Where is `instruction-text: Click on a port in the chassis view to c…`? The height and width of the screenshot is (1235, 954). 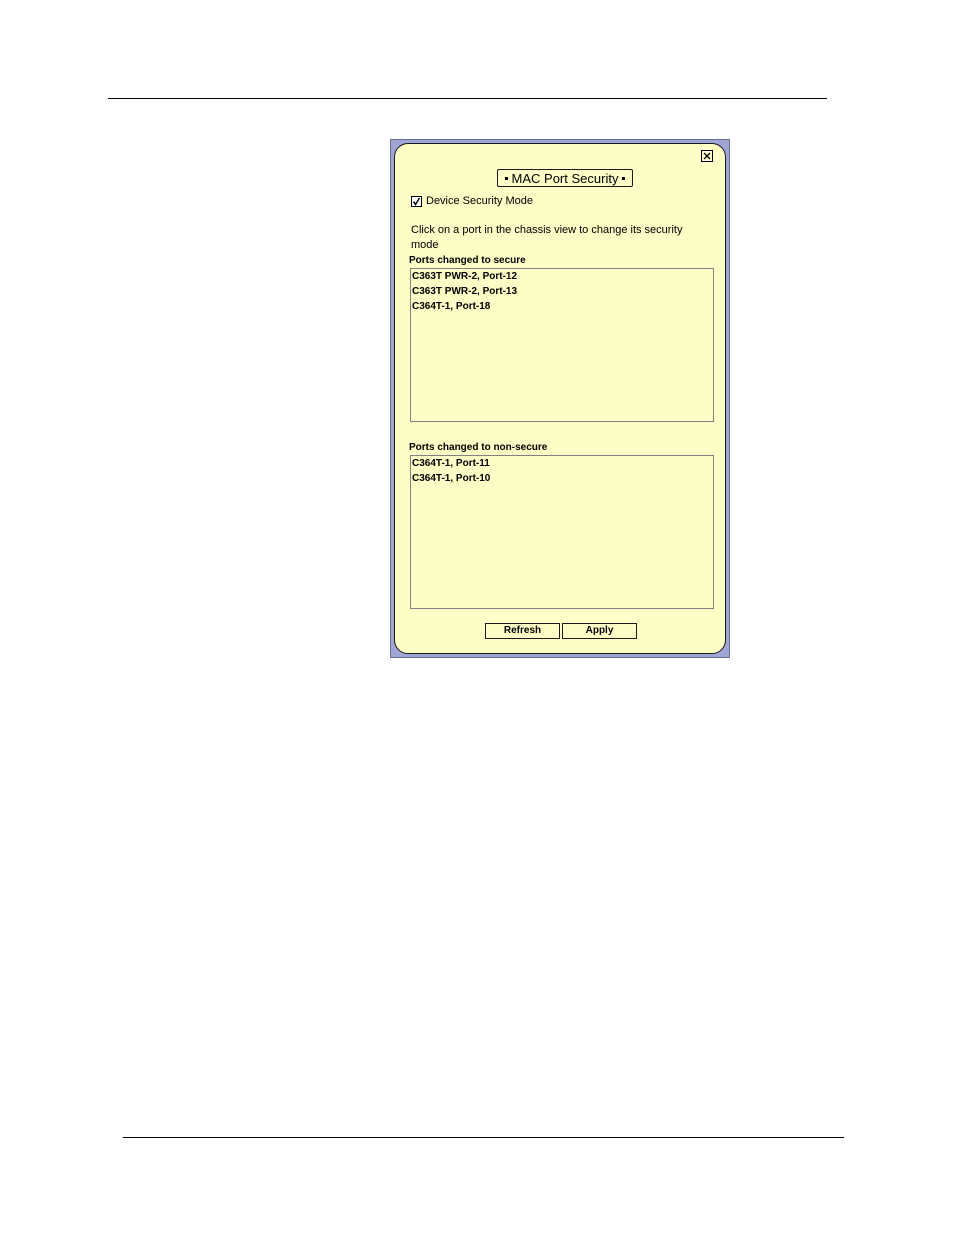 instruction-text: Click on a port in the chassis view to c… is located at coordinates (547, 237).